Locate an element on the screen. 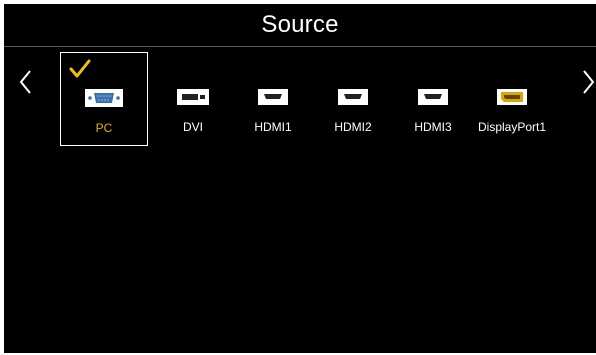  page-title: Source is located at coordinates (300, 24).